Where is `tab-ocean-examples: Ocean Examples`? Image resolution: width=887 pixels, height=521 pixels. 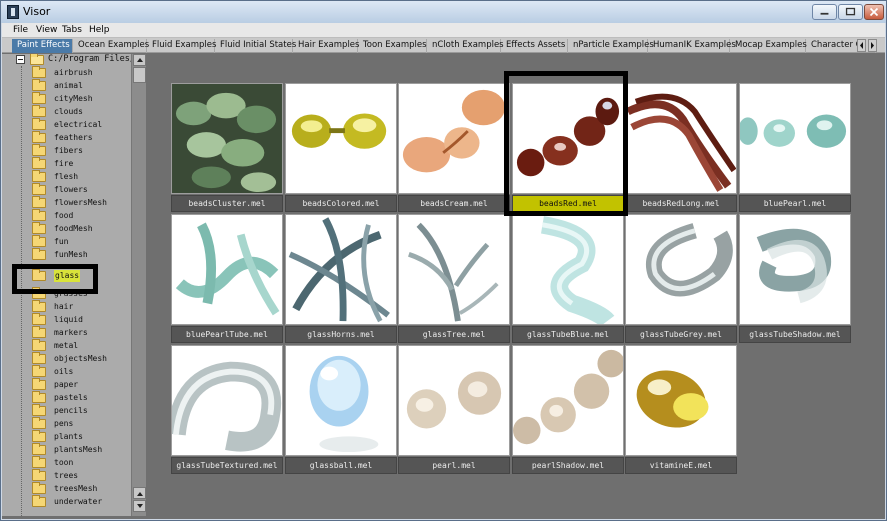 tab-ocean-examples: Ocean Examples is located at coordinates (111, 46).